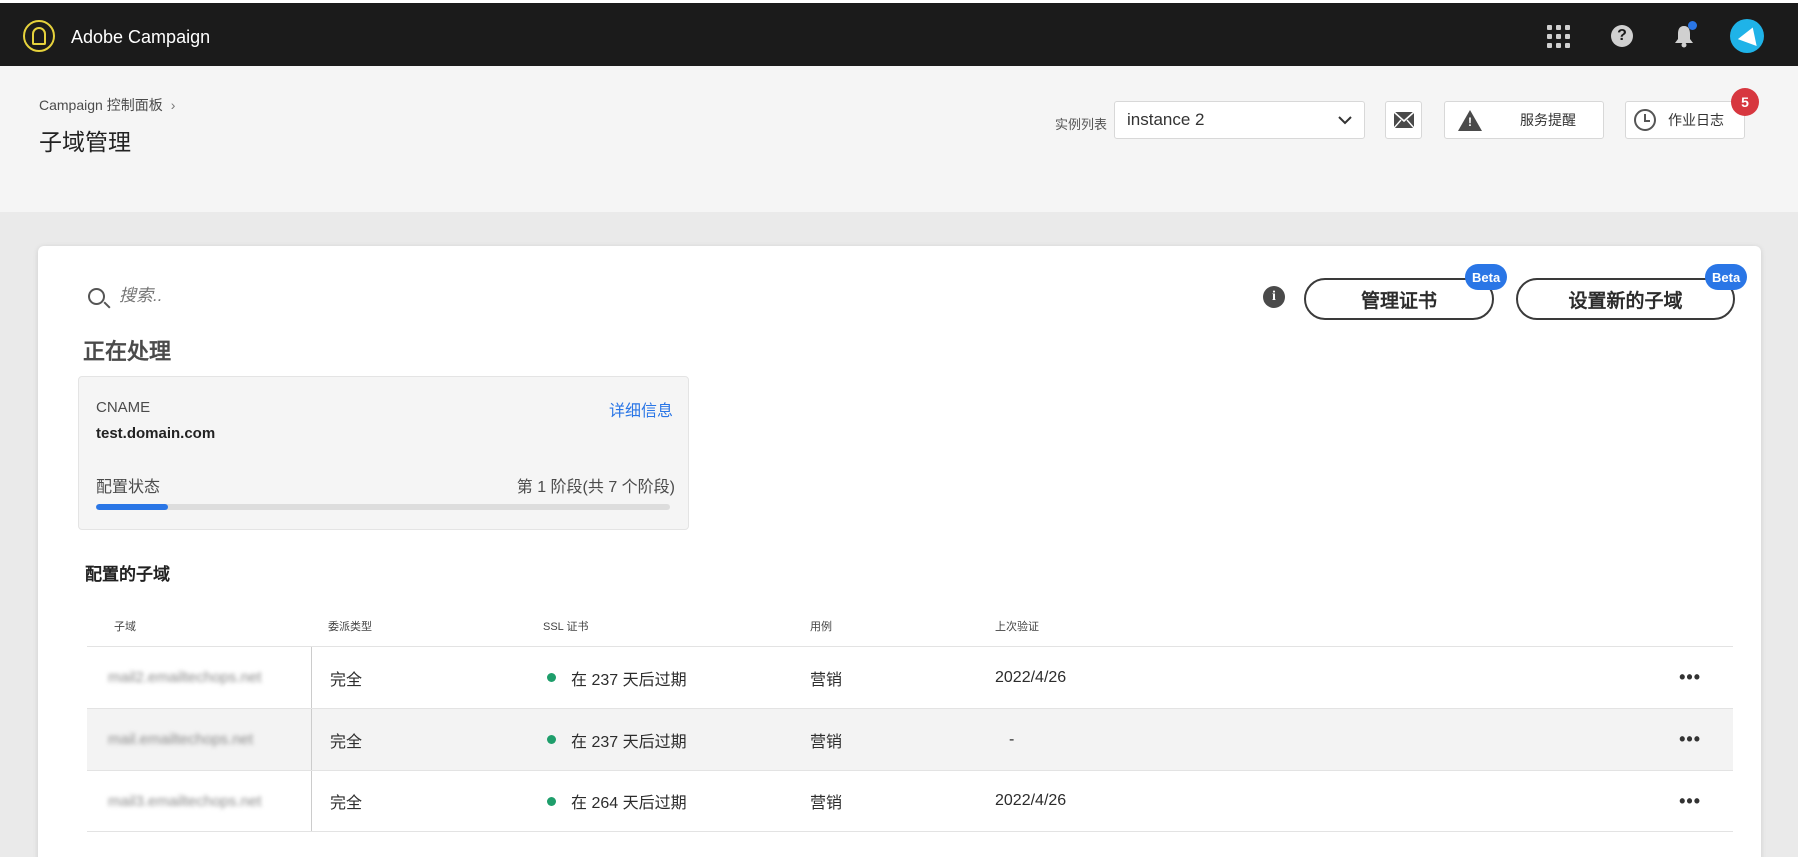 This screenshot has width=1798, height=857. Describe the element at coordinates (1645, 120) in the screenshot. I see `history-icon` at that location.